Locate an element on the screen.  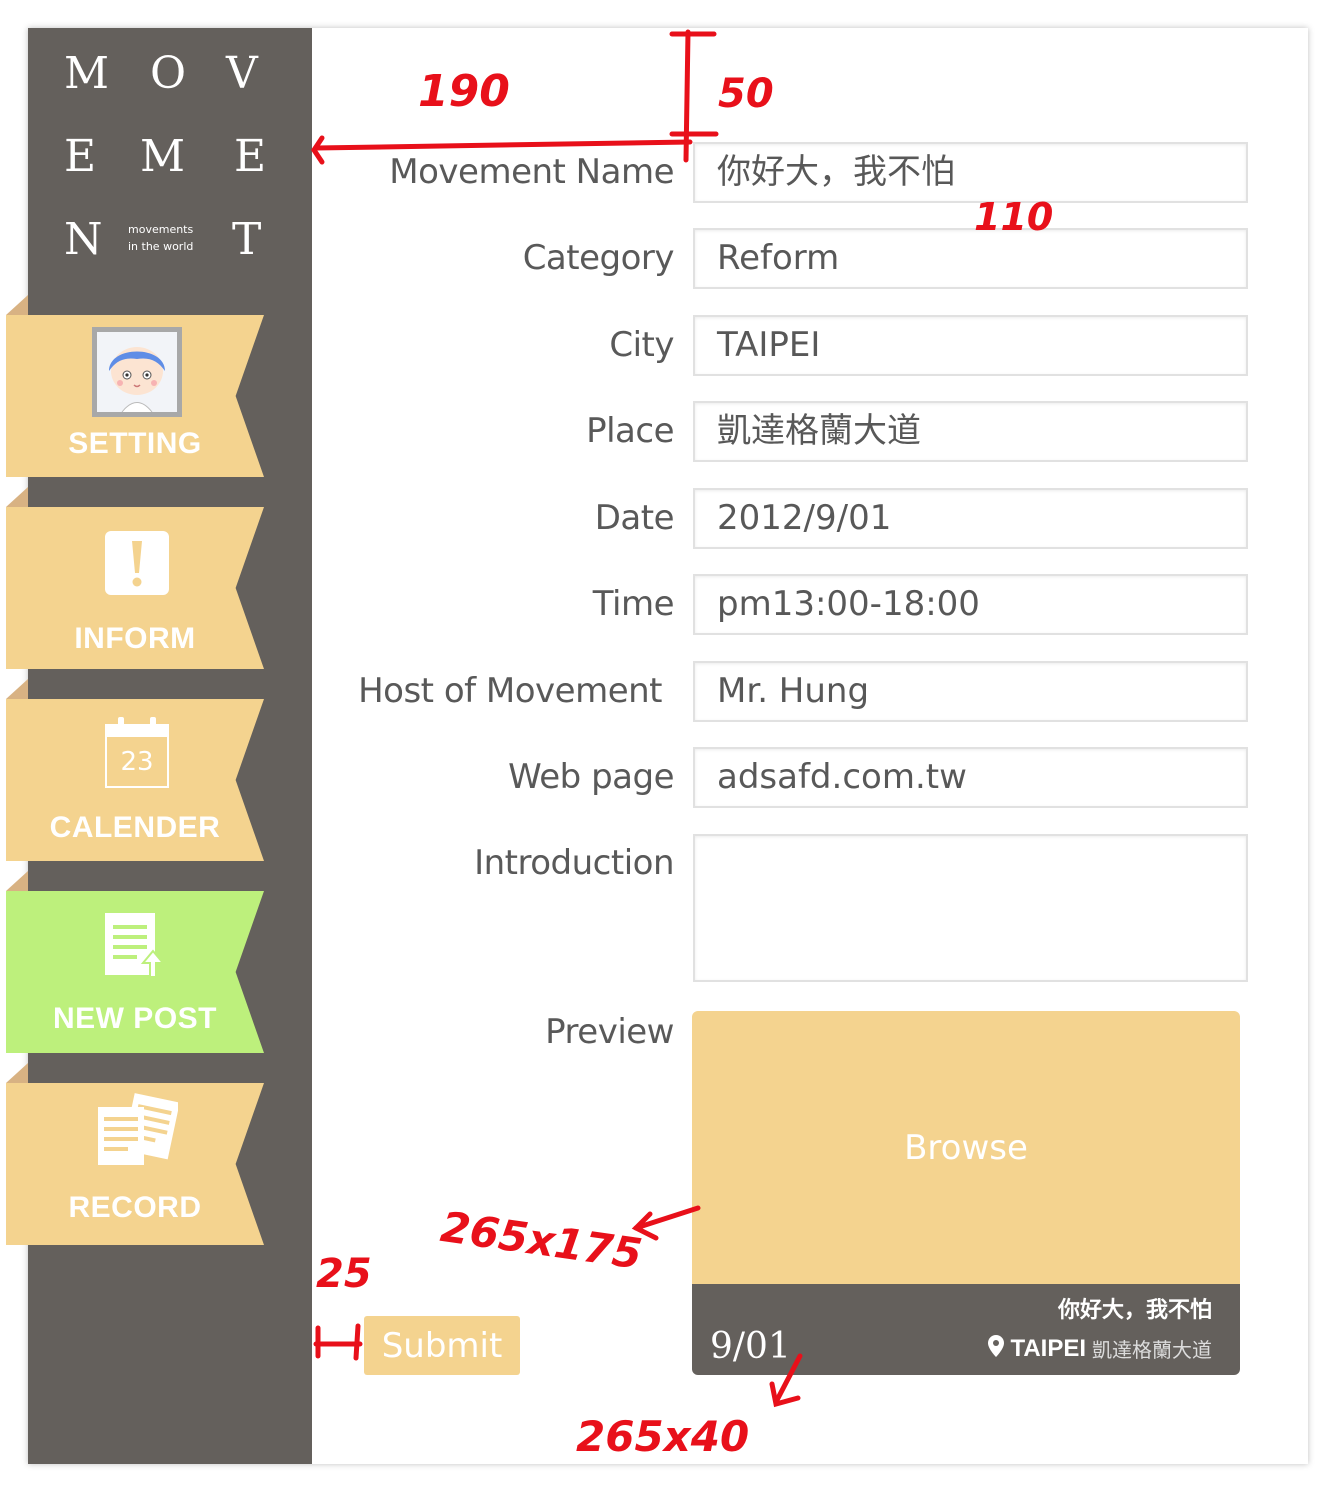
annotation-label: 265x40 is located at coordinates (663, 1436).